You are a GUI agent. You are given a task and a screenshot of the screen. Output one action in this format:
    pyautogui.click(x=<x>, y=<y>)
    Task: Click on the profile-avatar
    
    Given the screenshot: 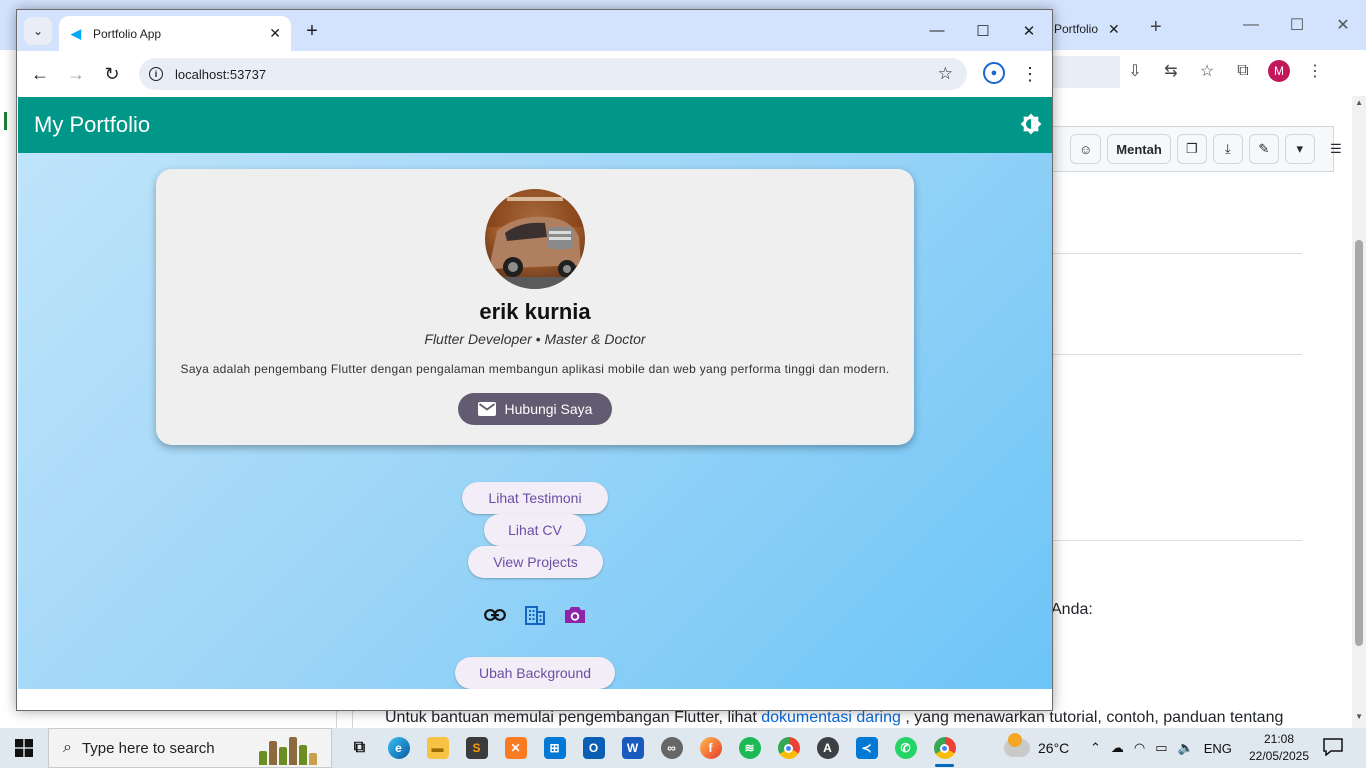 What is the action you would take?
    pyautogui.click(x=535, y=239)
    